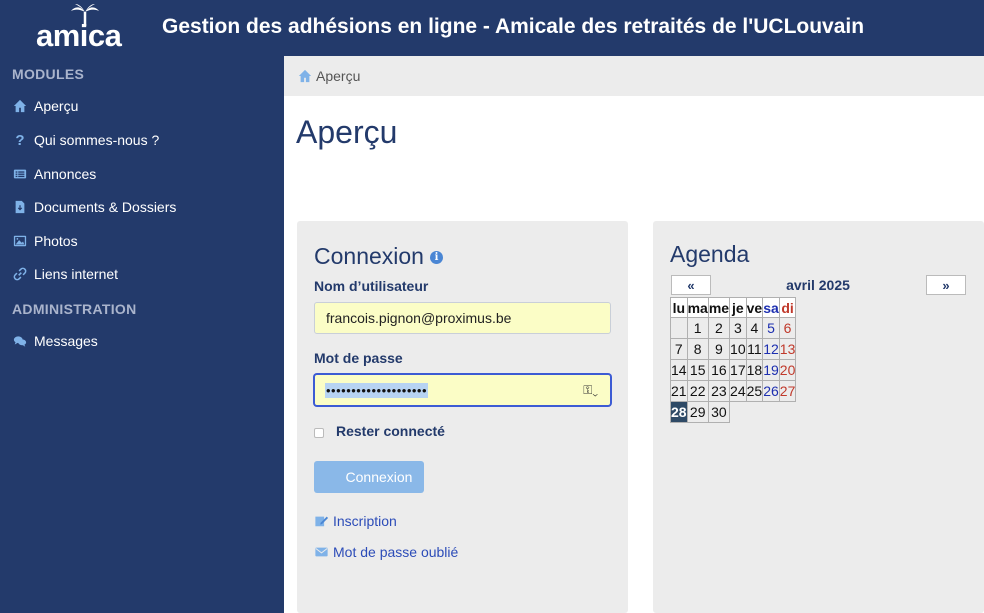 The width and height of the screenshot is (984, 613). What do you see at coordinates (65, 174) in the screenshot?
I see `sidebar-item-label: Annonces` at bounding box center [65, 174].